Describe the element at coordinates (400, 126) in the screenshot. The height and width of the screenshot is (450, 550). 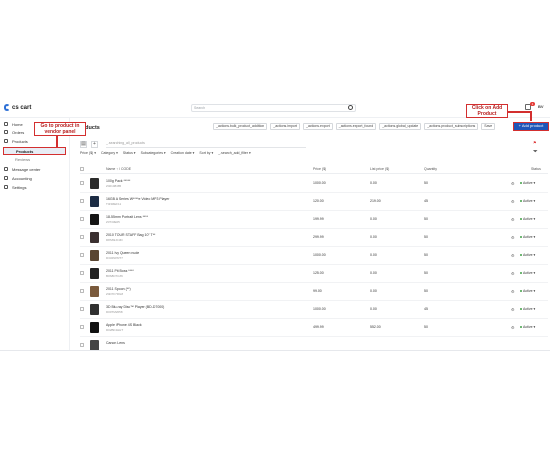
I see `global-update-button: _actions.global_update` at that location.